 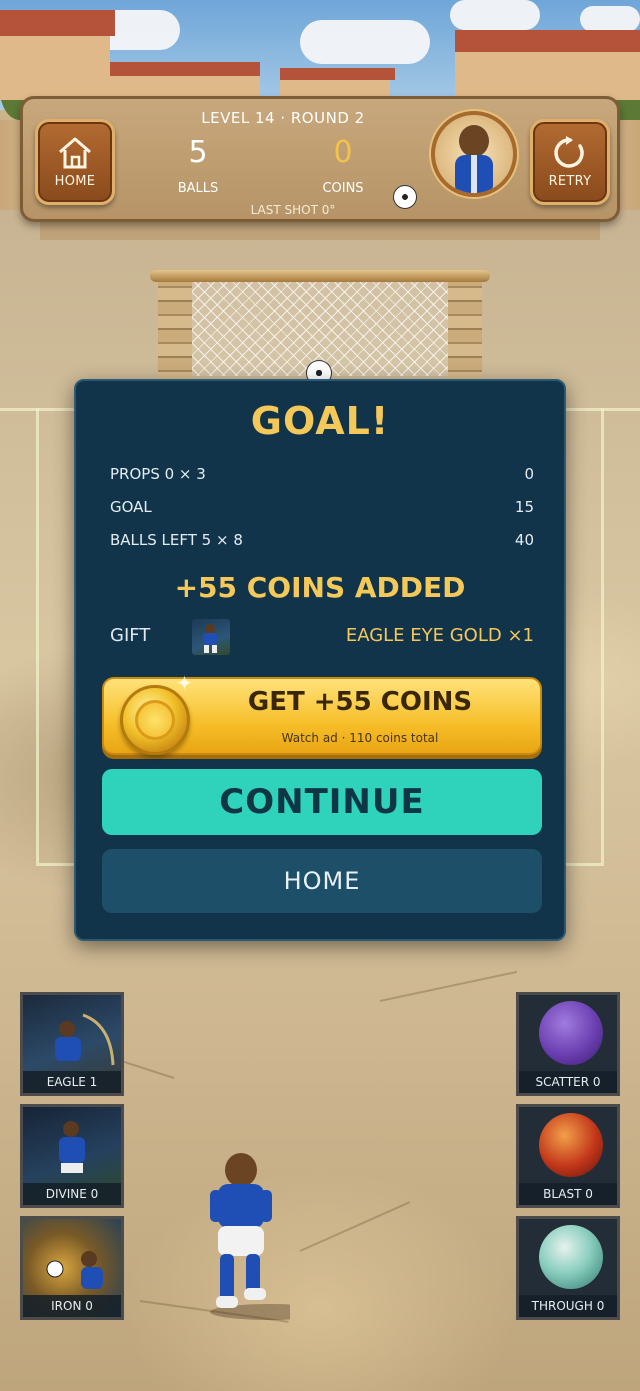 What do you see at coordinates (474, 154) in the screenshot?
I see `player-avatar` at bounding box center [474, 154].